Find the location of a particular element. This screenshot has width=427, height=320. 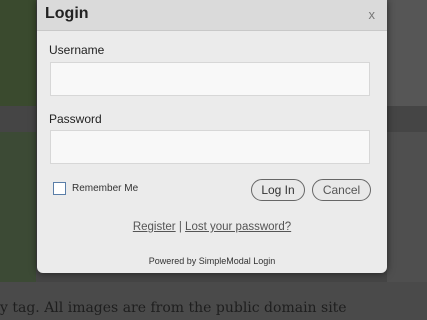

powered-by-text: Powered by SimpleModal Login is located at coordinates (212, 261).